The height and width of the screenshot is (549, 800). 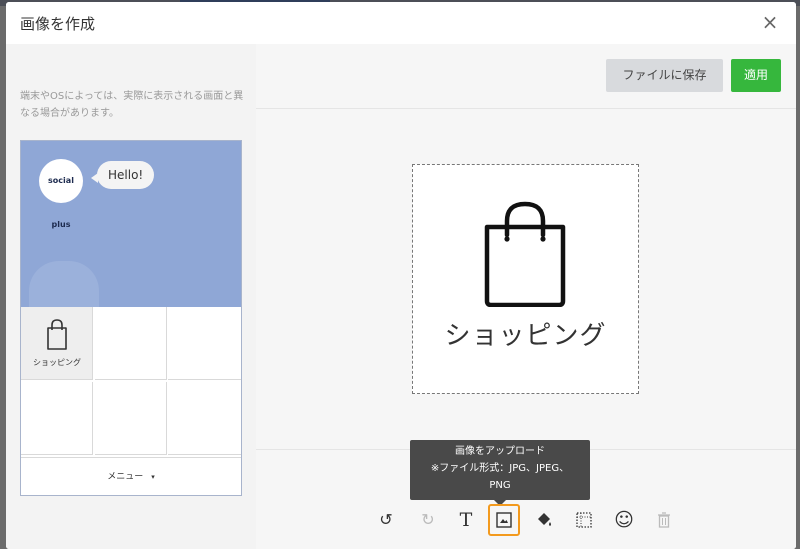 I want to click on dotted-grid-glyph, so click(x=584, y=520).